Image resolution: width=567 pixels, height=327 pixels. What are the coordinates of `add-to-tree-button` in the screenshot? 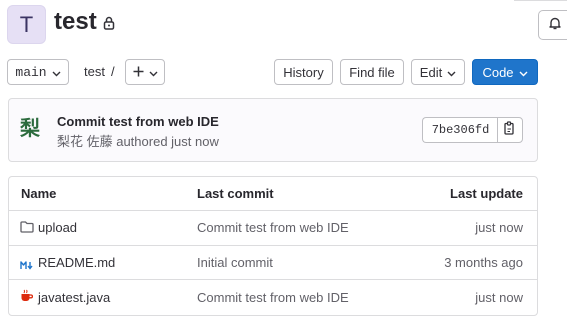 It's located at (145, 72).